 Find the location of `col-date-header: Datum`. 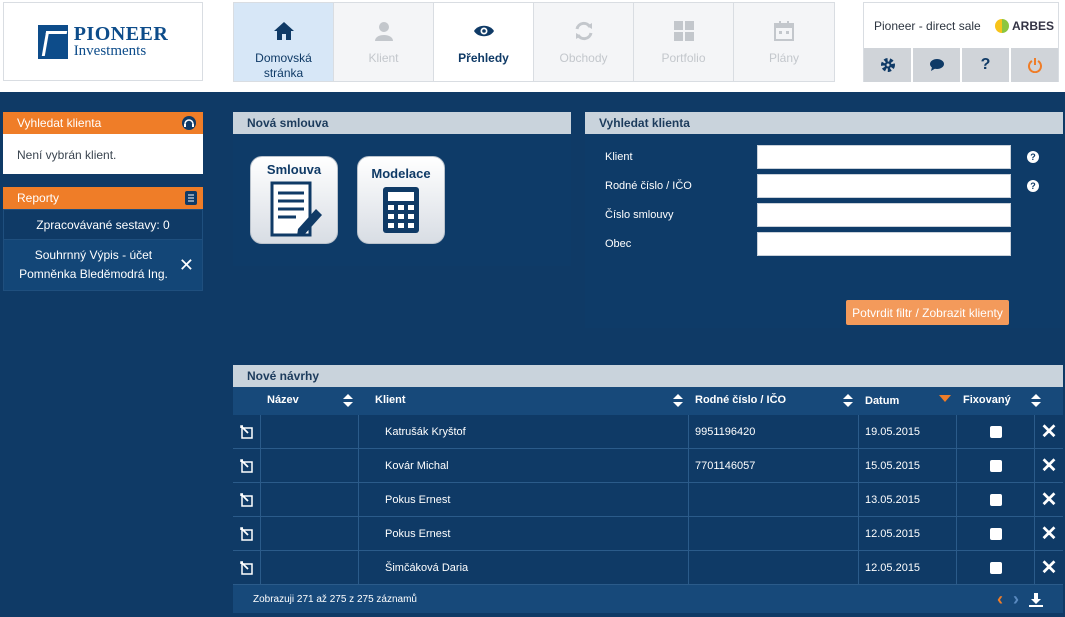

col-date-header: Datum is located at coordinates (908, 401).